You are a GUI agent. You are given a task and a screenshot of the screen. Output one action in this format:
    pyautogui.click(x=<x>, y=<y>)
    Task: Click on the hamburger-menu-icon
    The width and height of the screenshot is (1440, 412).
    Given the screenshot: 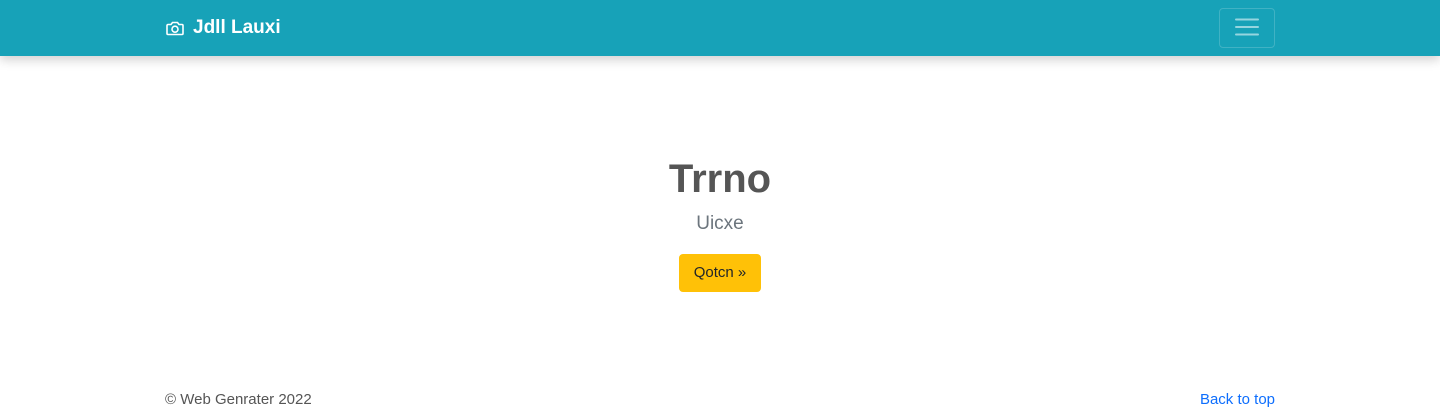 What is the action you would take?
    pyautogui.click(x=1247, y=28)
    